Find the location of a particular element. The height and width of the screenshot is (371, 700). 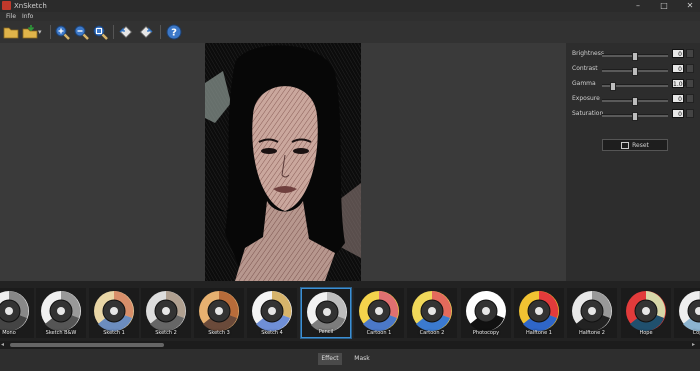

brightness-row: Brightness 0 is located at coordinates (633, 56).